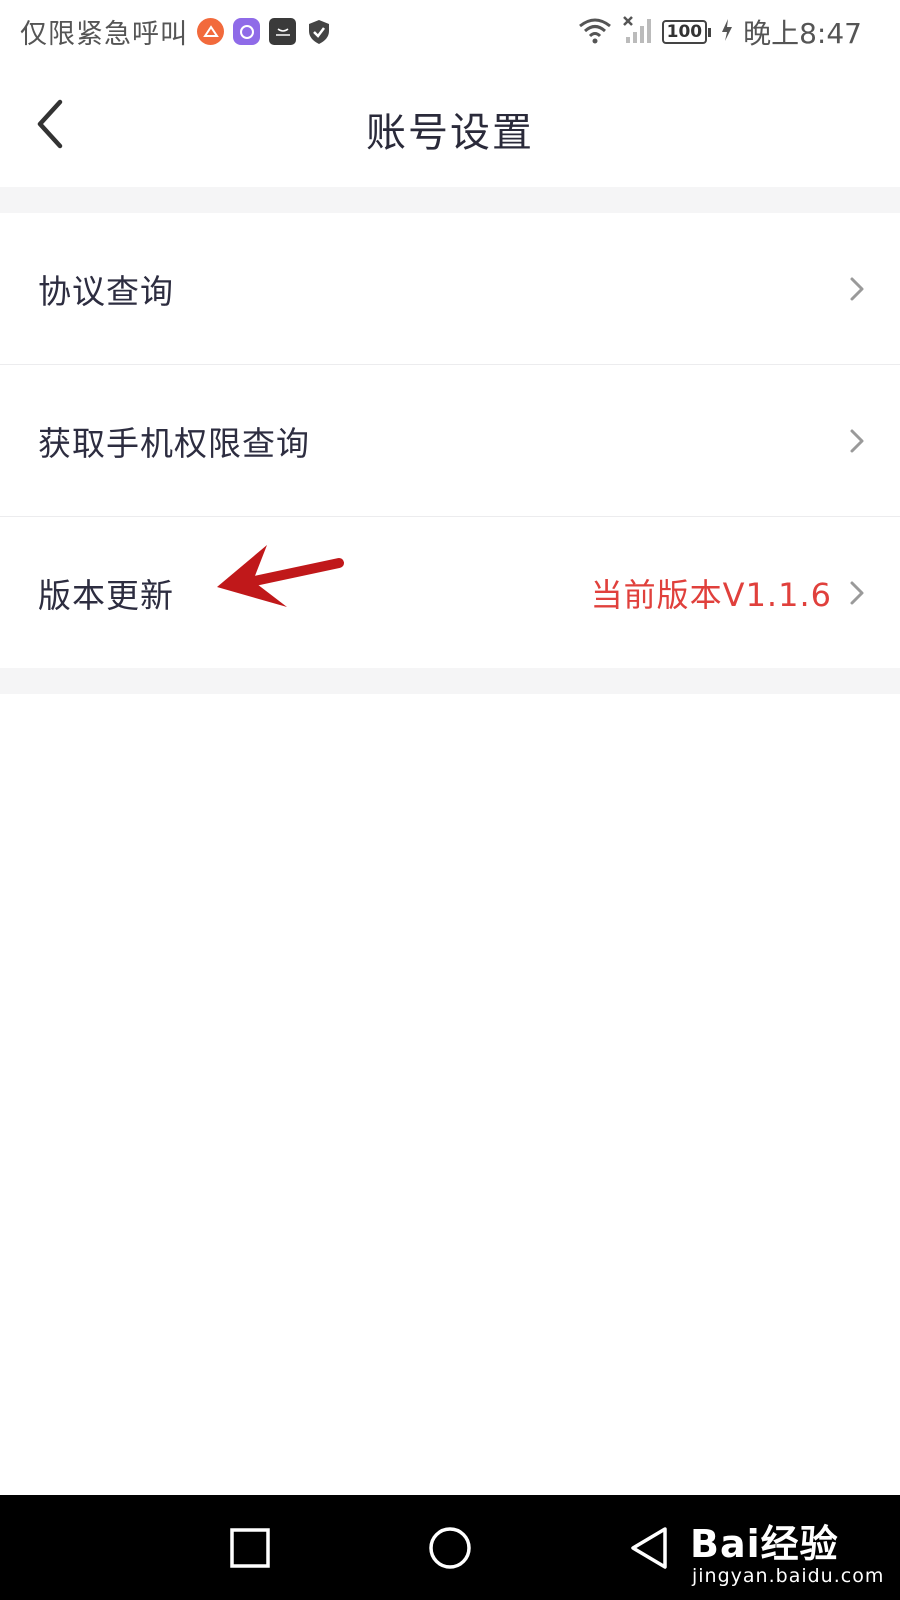 The width and height of the screenshot is (900, 1600). I want to click on no-signal-icon, so click(637, 32).